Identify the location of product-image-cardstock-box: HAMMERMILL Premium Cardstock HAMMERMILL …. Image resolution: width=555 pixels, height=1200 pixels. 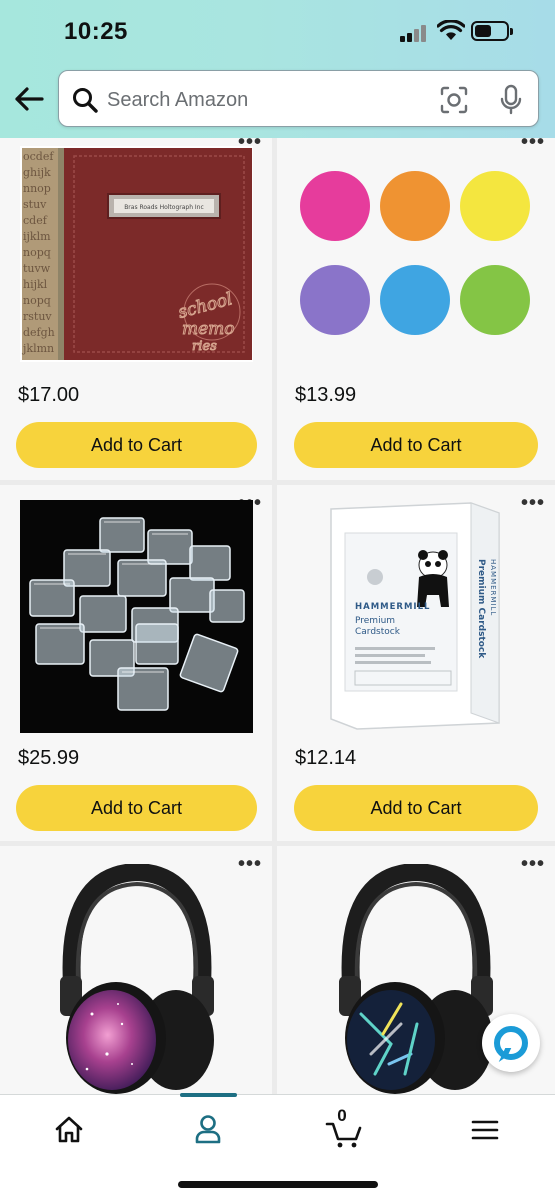
(415, 615).